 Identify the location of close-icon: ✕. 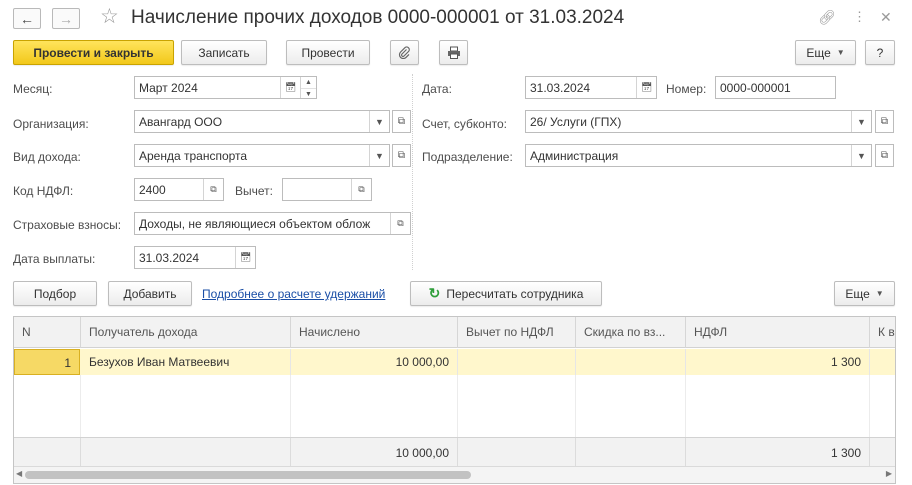
(886, 17).